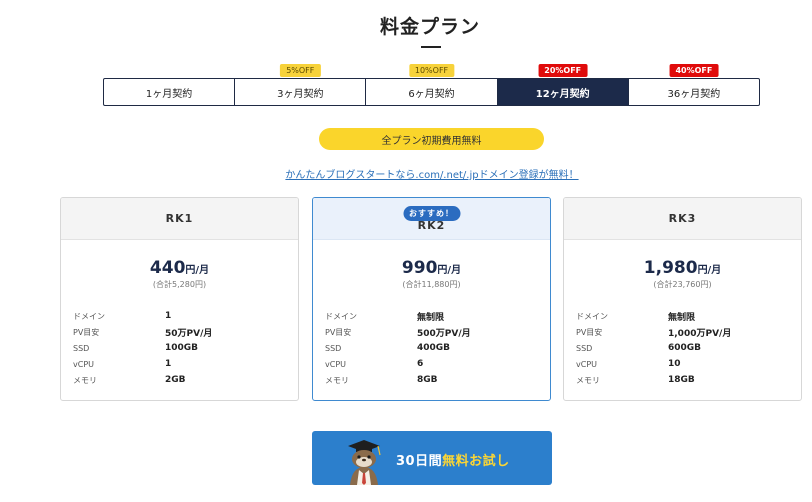  I want to click on plan-card-header: RK3, so click(682, 219).